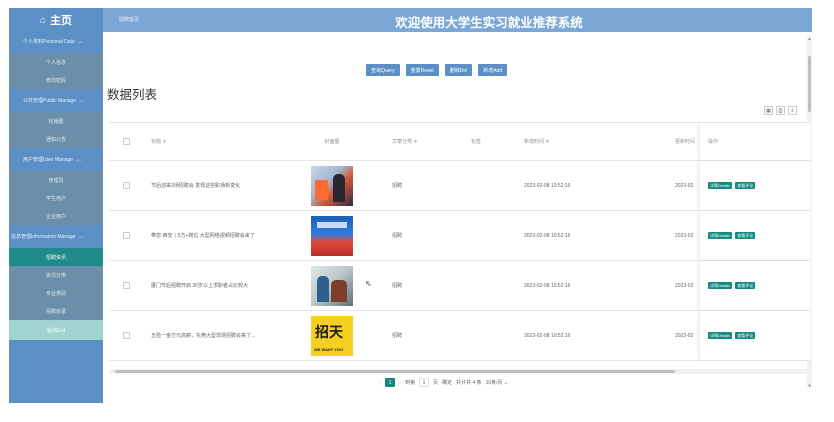 The height and width of the screenshot is (422, 834). I want to click on sidebar-item-personal-info: 个人信息, so click(56, 62).